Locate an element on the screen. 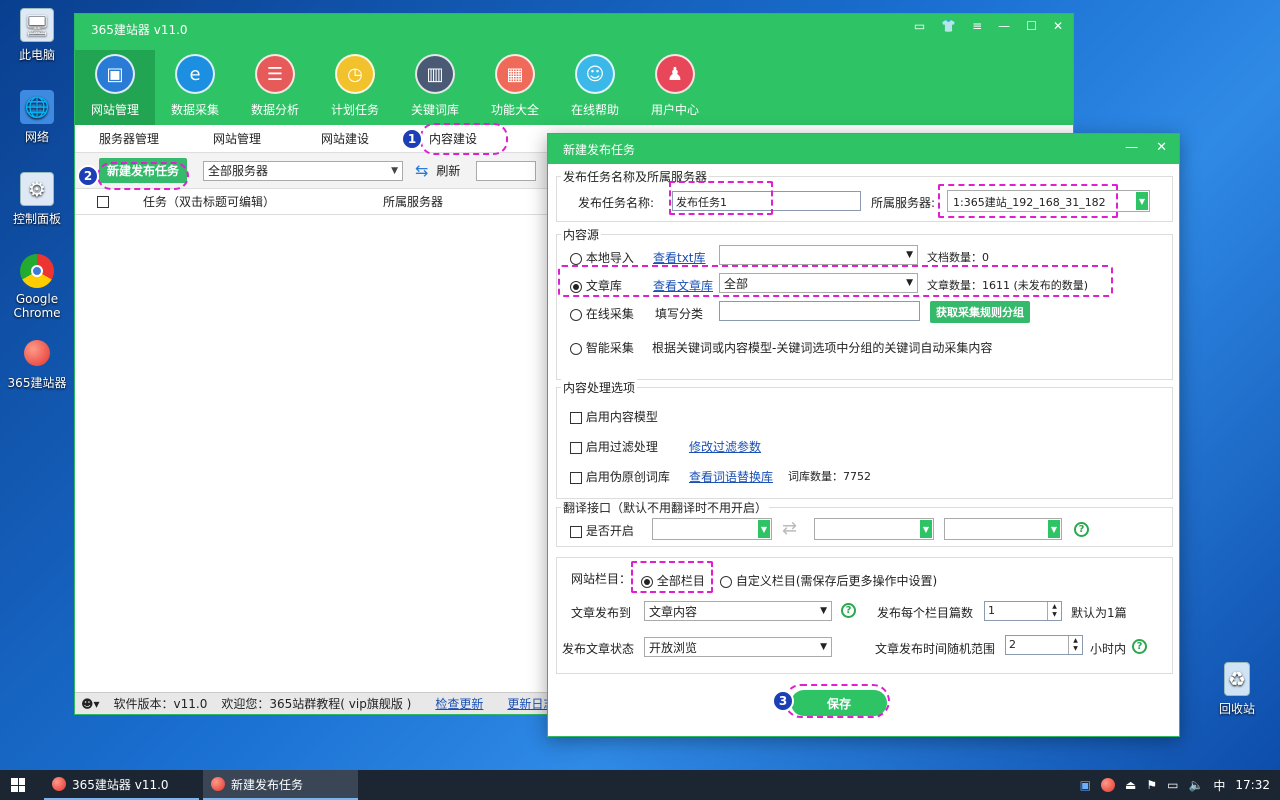  translate-mid-select: ▼ is located at coordinates (874, 529).